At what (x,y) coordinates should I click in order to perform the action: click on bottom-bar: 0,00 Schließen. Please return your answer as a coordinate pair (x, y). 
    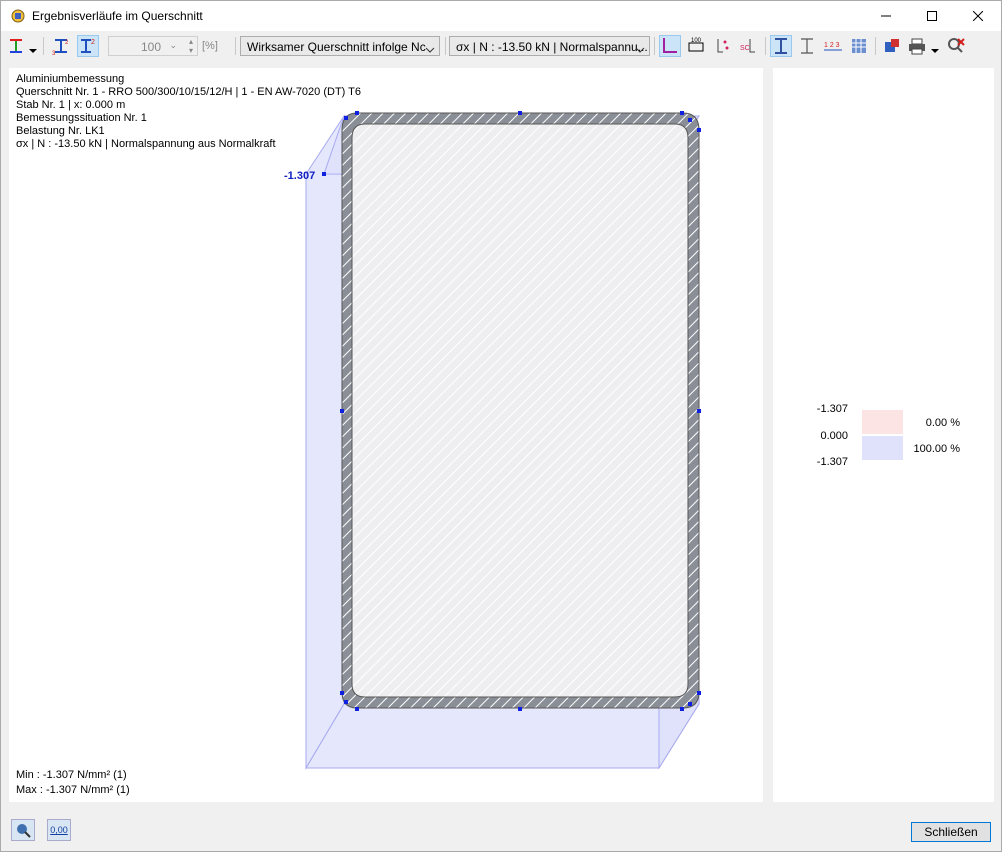
    Looking at the image, I should click on (501, 830).